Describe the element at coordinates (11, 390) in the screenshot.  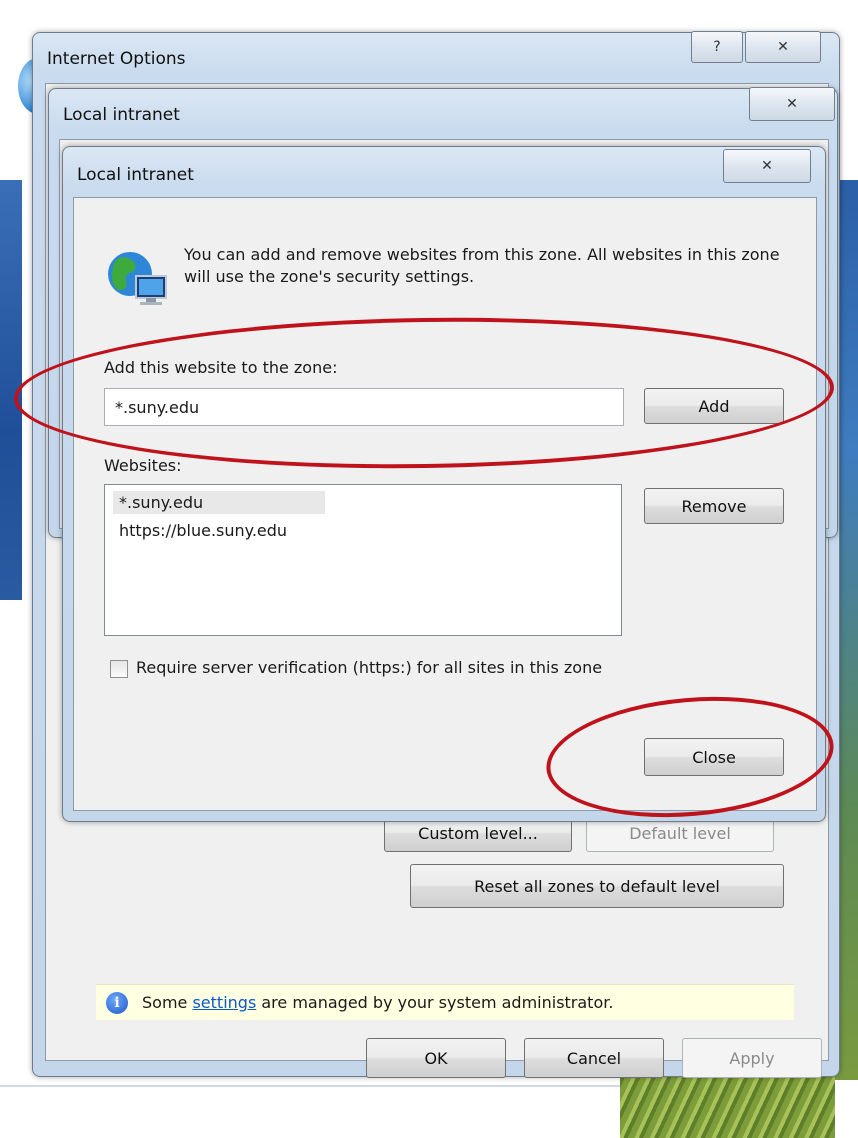
I see `desktop-wallpaper-left` at that location.